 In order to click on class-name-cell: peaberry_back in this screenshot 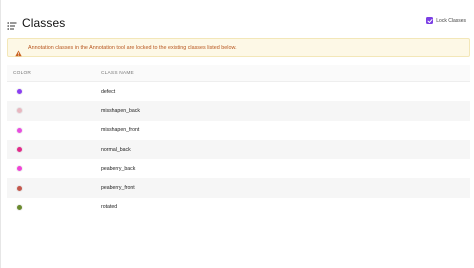, I will do `click(118, 168)`.